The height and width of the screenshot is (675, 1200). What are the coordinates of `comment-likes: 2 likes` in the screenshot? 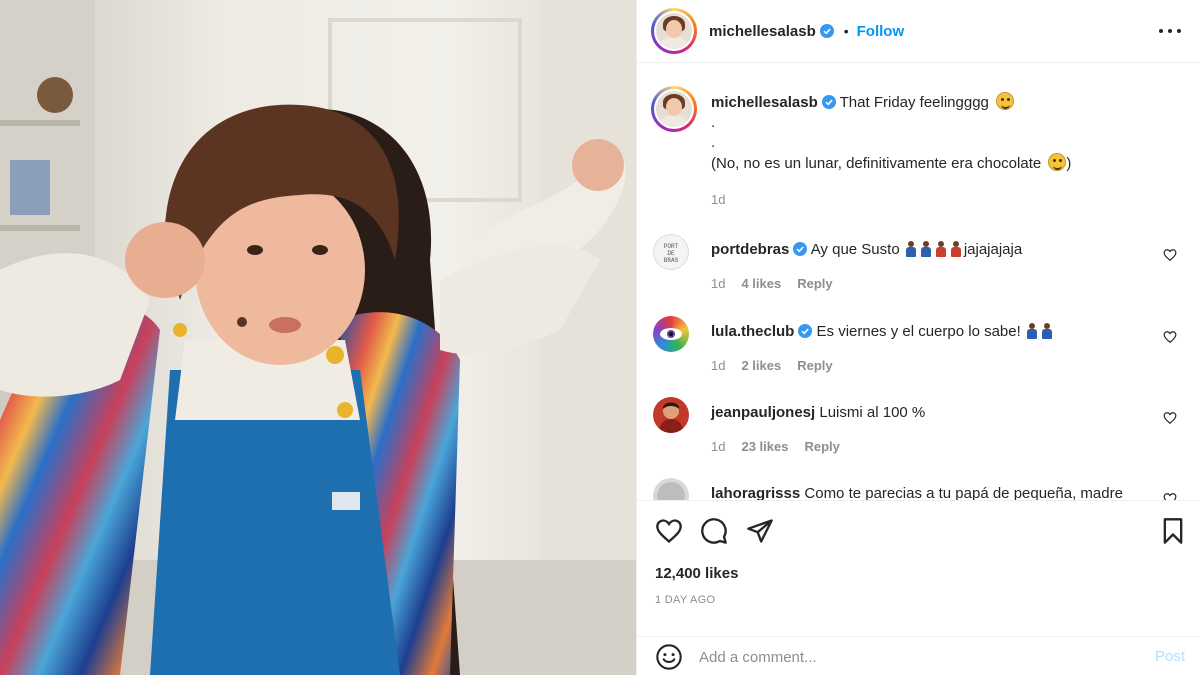 It's located at (761, 366).